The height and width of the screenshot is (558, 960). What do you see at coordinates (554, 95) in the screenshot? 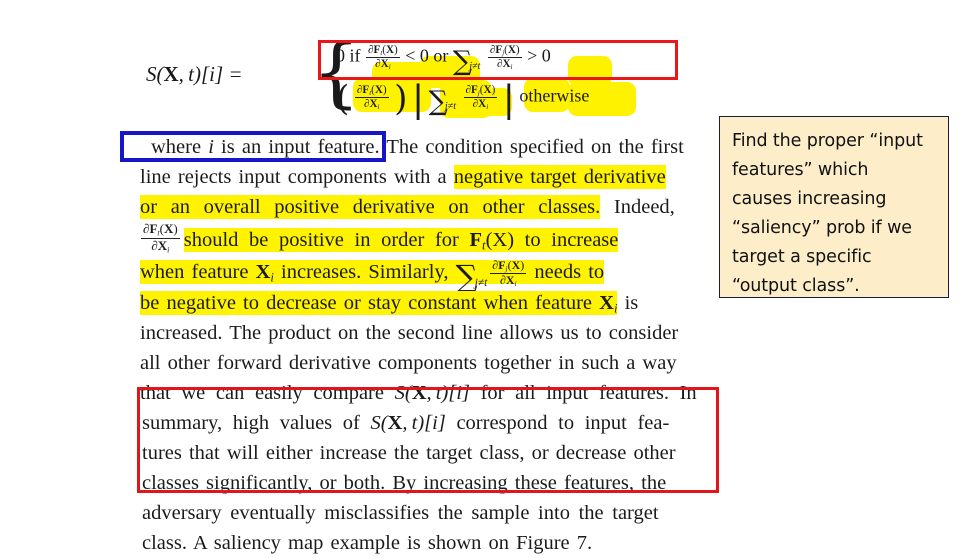
I see `case-two-otherwise: otherwise` at bounding box center [554, 95].